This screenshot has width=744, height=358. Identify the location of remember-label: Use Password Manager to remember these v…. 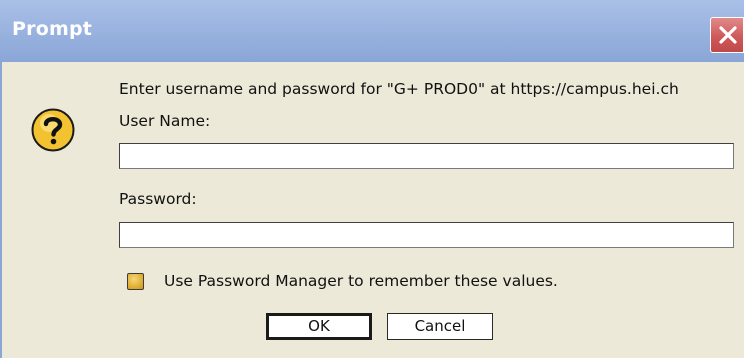
(361, 281).